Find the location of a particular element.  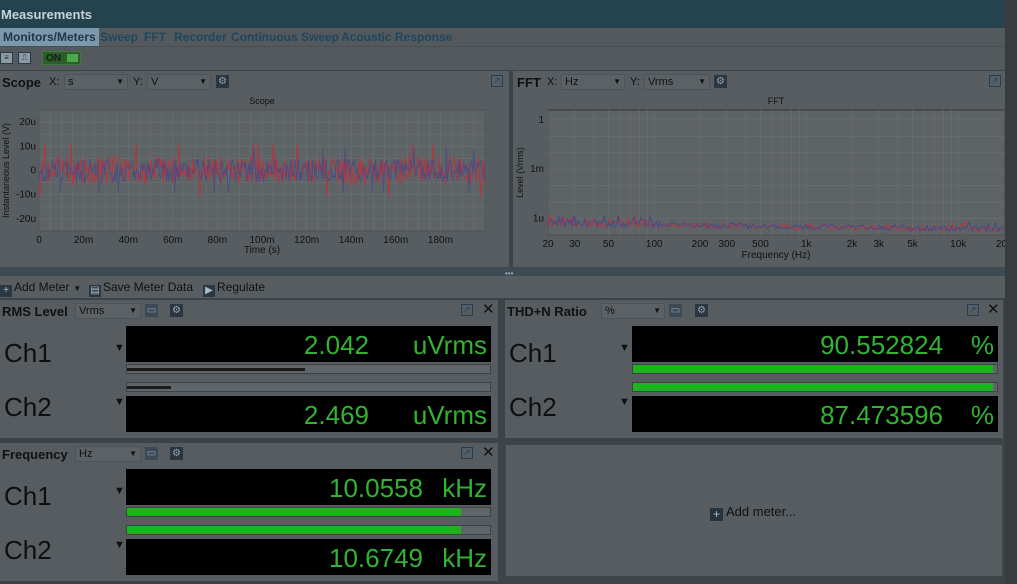

generator-on-toggle: ON is located at coordinates (61, 58).